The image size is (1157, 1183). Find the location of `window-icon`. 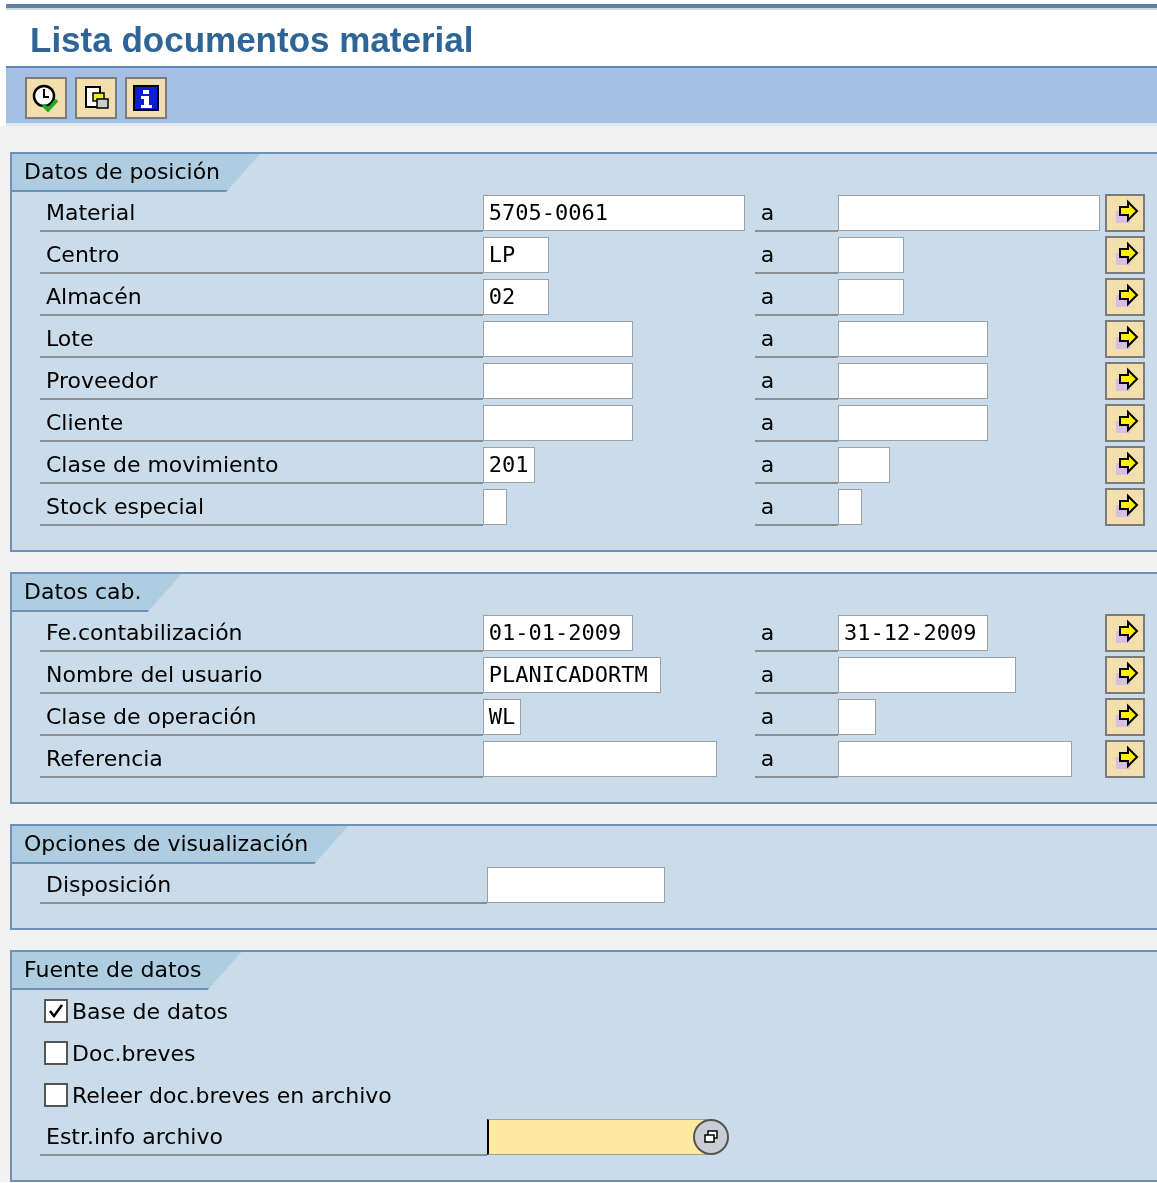

window-icon is located at coordinates (711, 1137).